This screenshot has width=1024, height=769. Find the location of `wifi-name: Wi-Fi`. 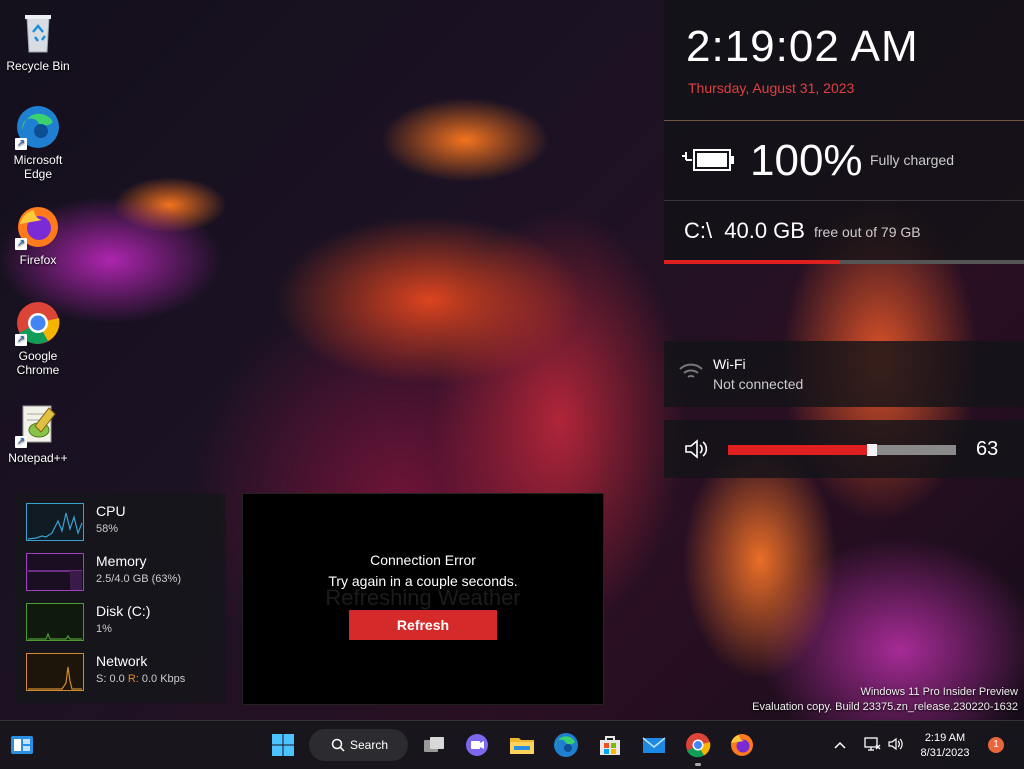

wifi-name: Wi-Fi is located at coordinates (729, 364).